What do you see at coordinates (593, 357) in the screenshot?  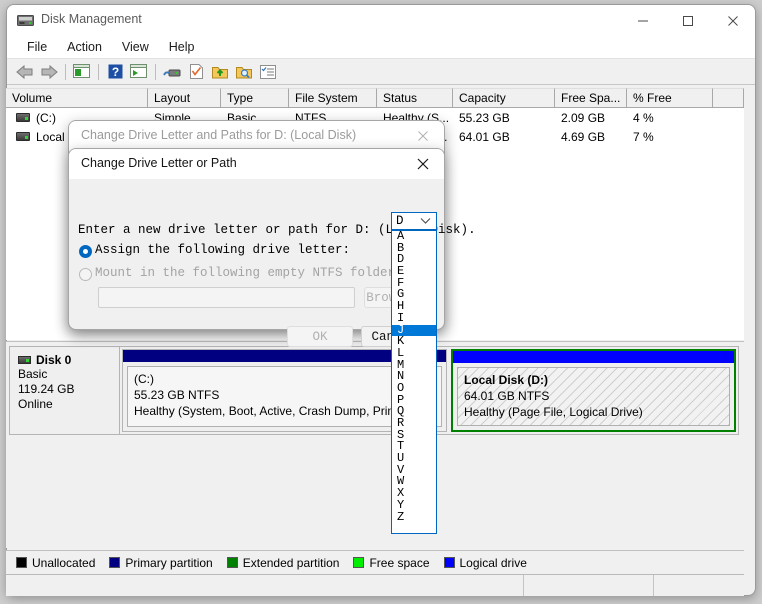 I see `partition-capbar` at bounding box center [593, 357].